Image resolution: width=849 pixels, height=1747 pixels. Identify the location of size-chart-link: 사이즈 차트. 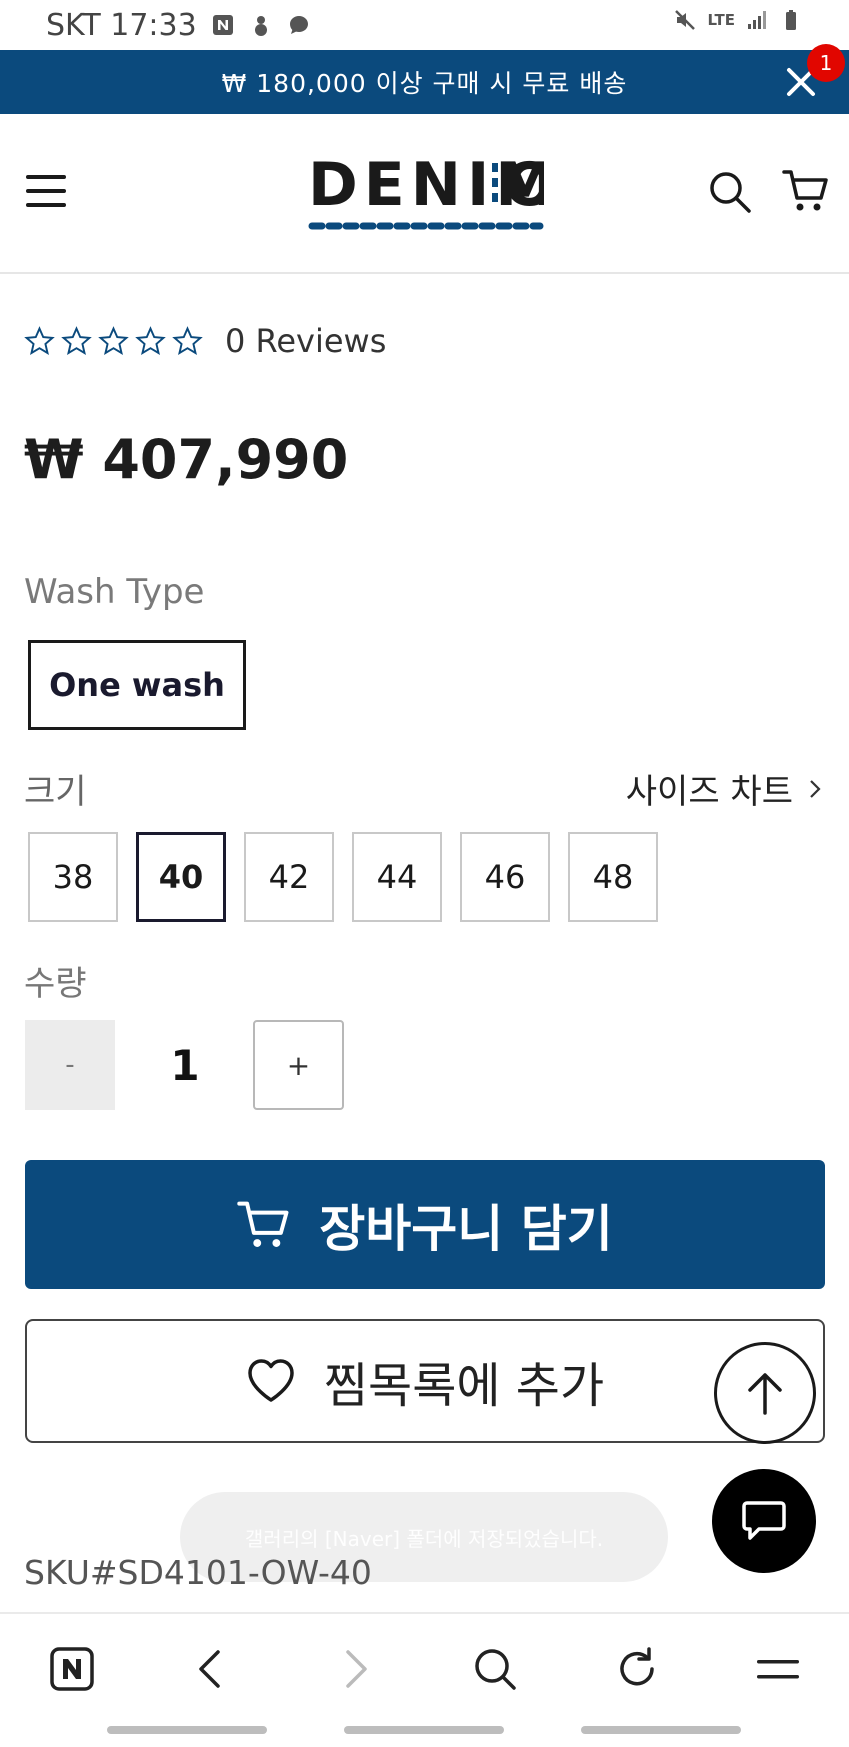
(724, 788).